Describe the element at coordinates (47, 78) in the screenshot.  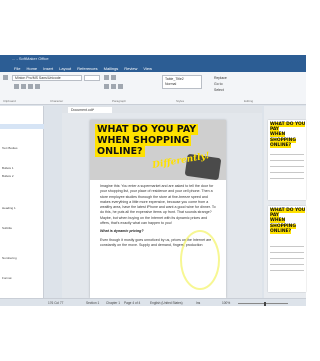
I see `font-name-field: Minion Pro/MS Sans/Unicode` at that location.